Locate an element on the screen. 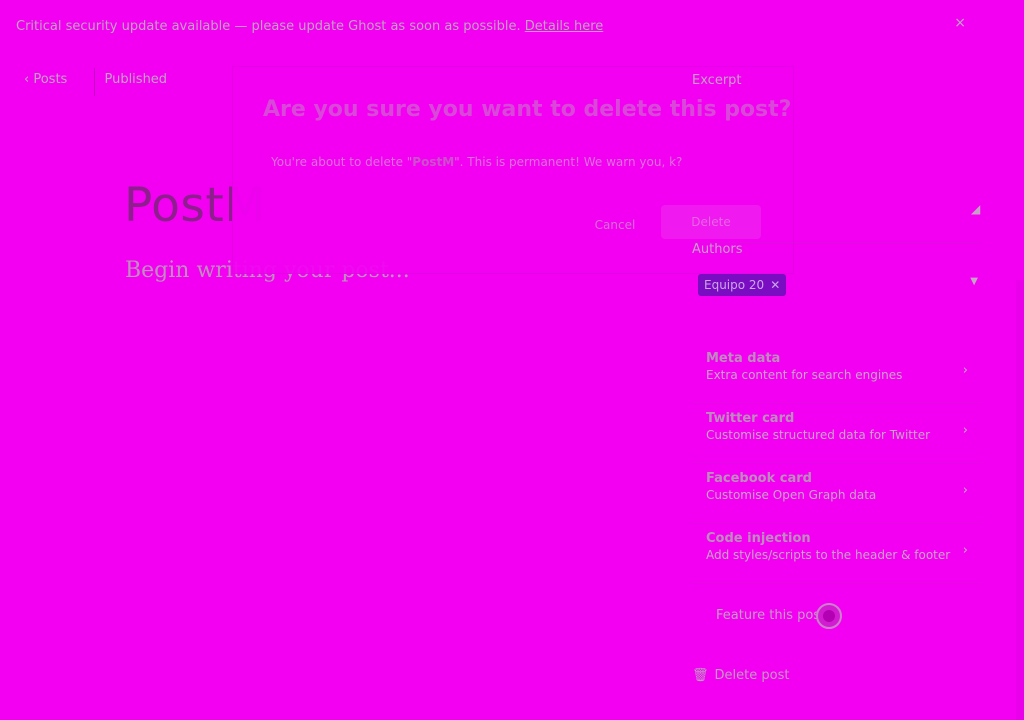 Image resolution: width=1024 pixels, height=720 pixels. author-name: Equipo 20 is located at coordinates (734, 285).